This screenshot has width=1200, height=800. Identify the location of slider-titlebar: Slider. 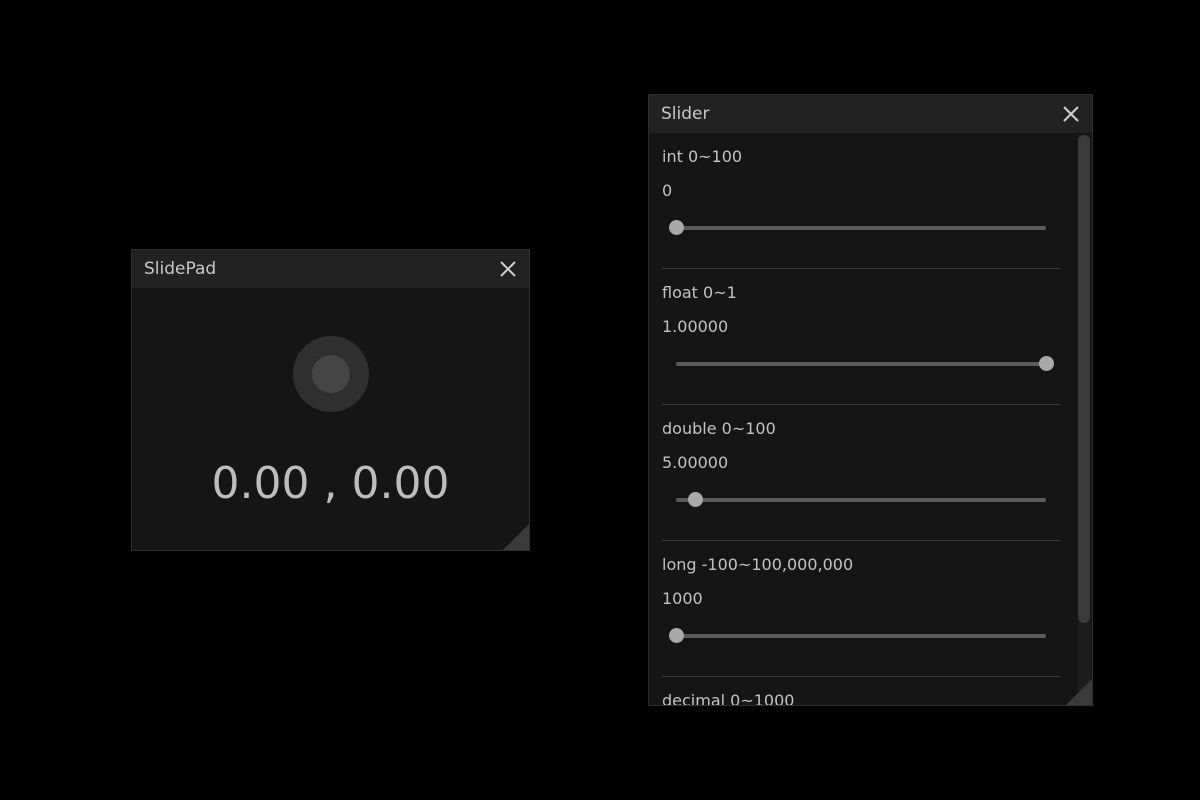
(870, 114).